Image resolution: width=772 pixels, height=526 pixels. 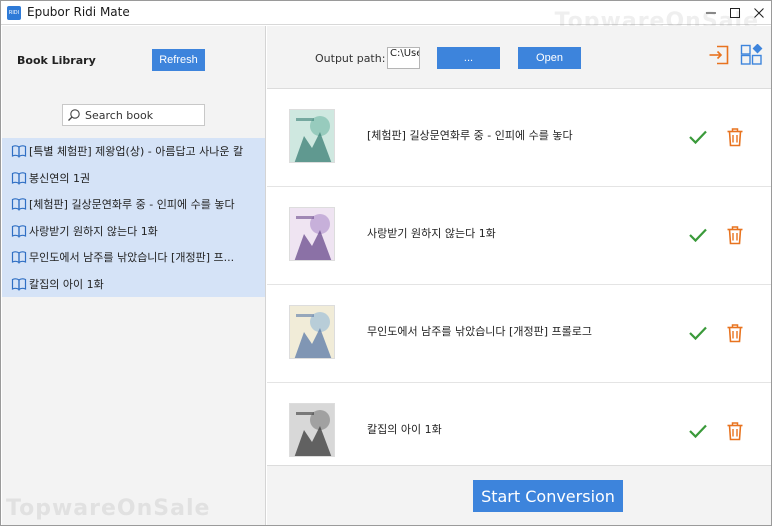 I want to click on book-title: 사랑받기 원하지 않는다 1화, so click(x=93, y=231).